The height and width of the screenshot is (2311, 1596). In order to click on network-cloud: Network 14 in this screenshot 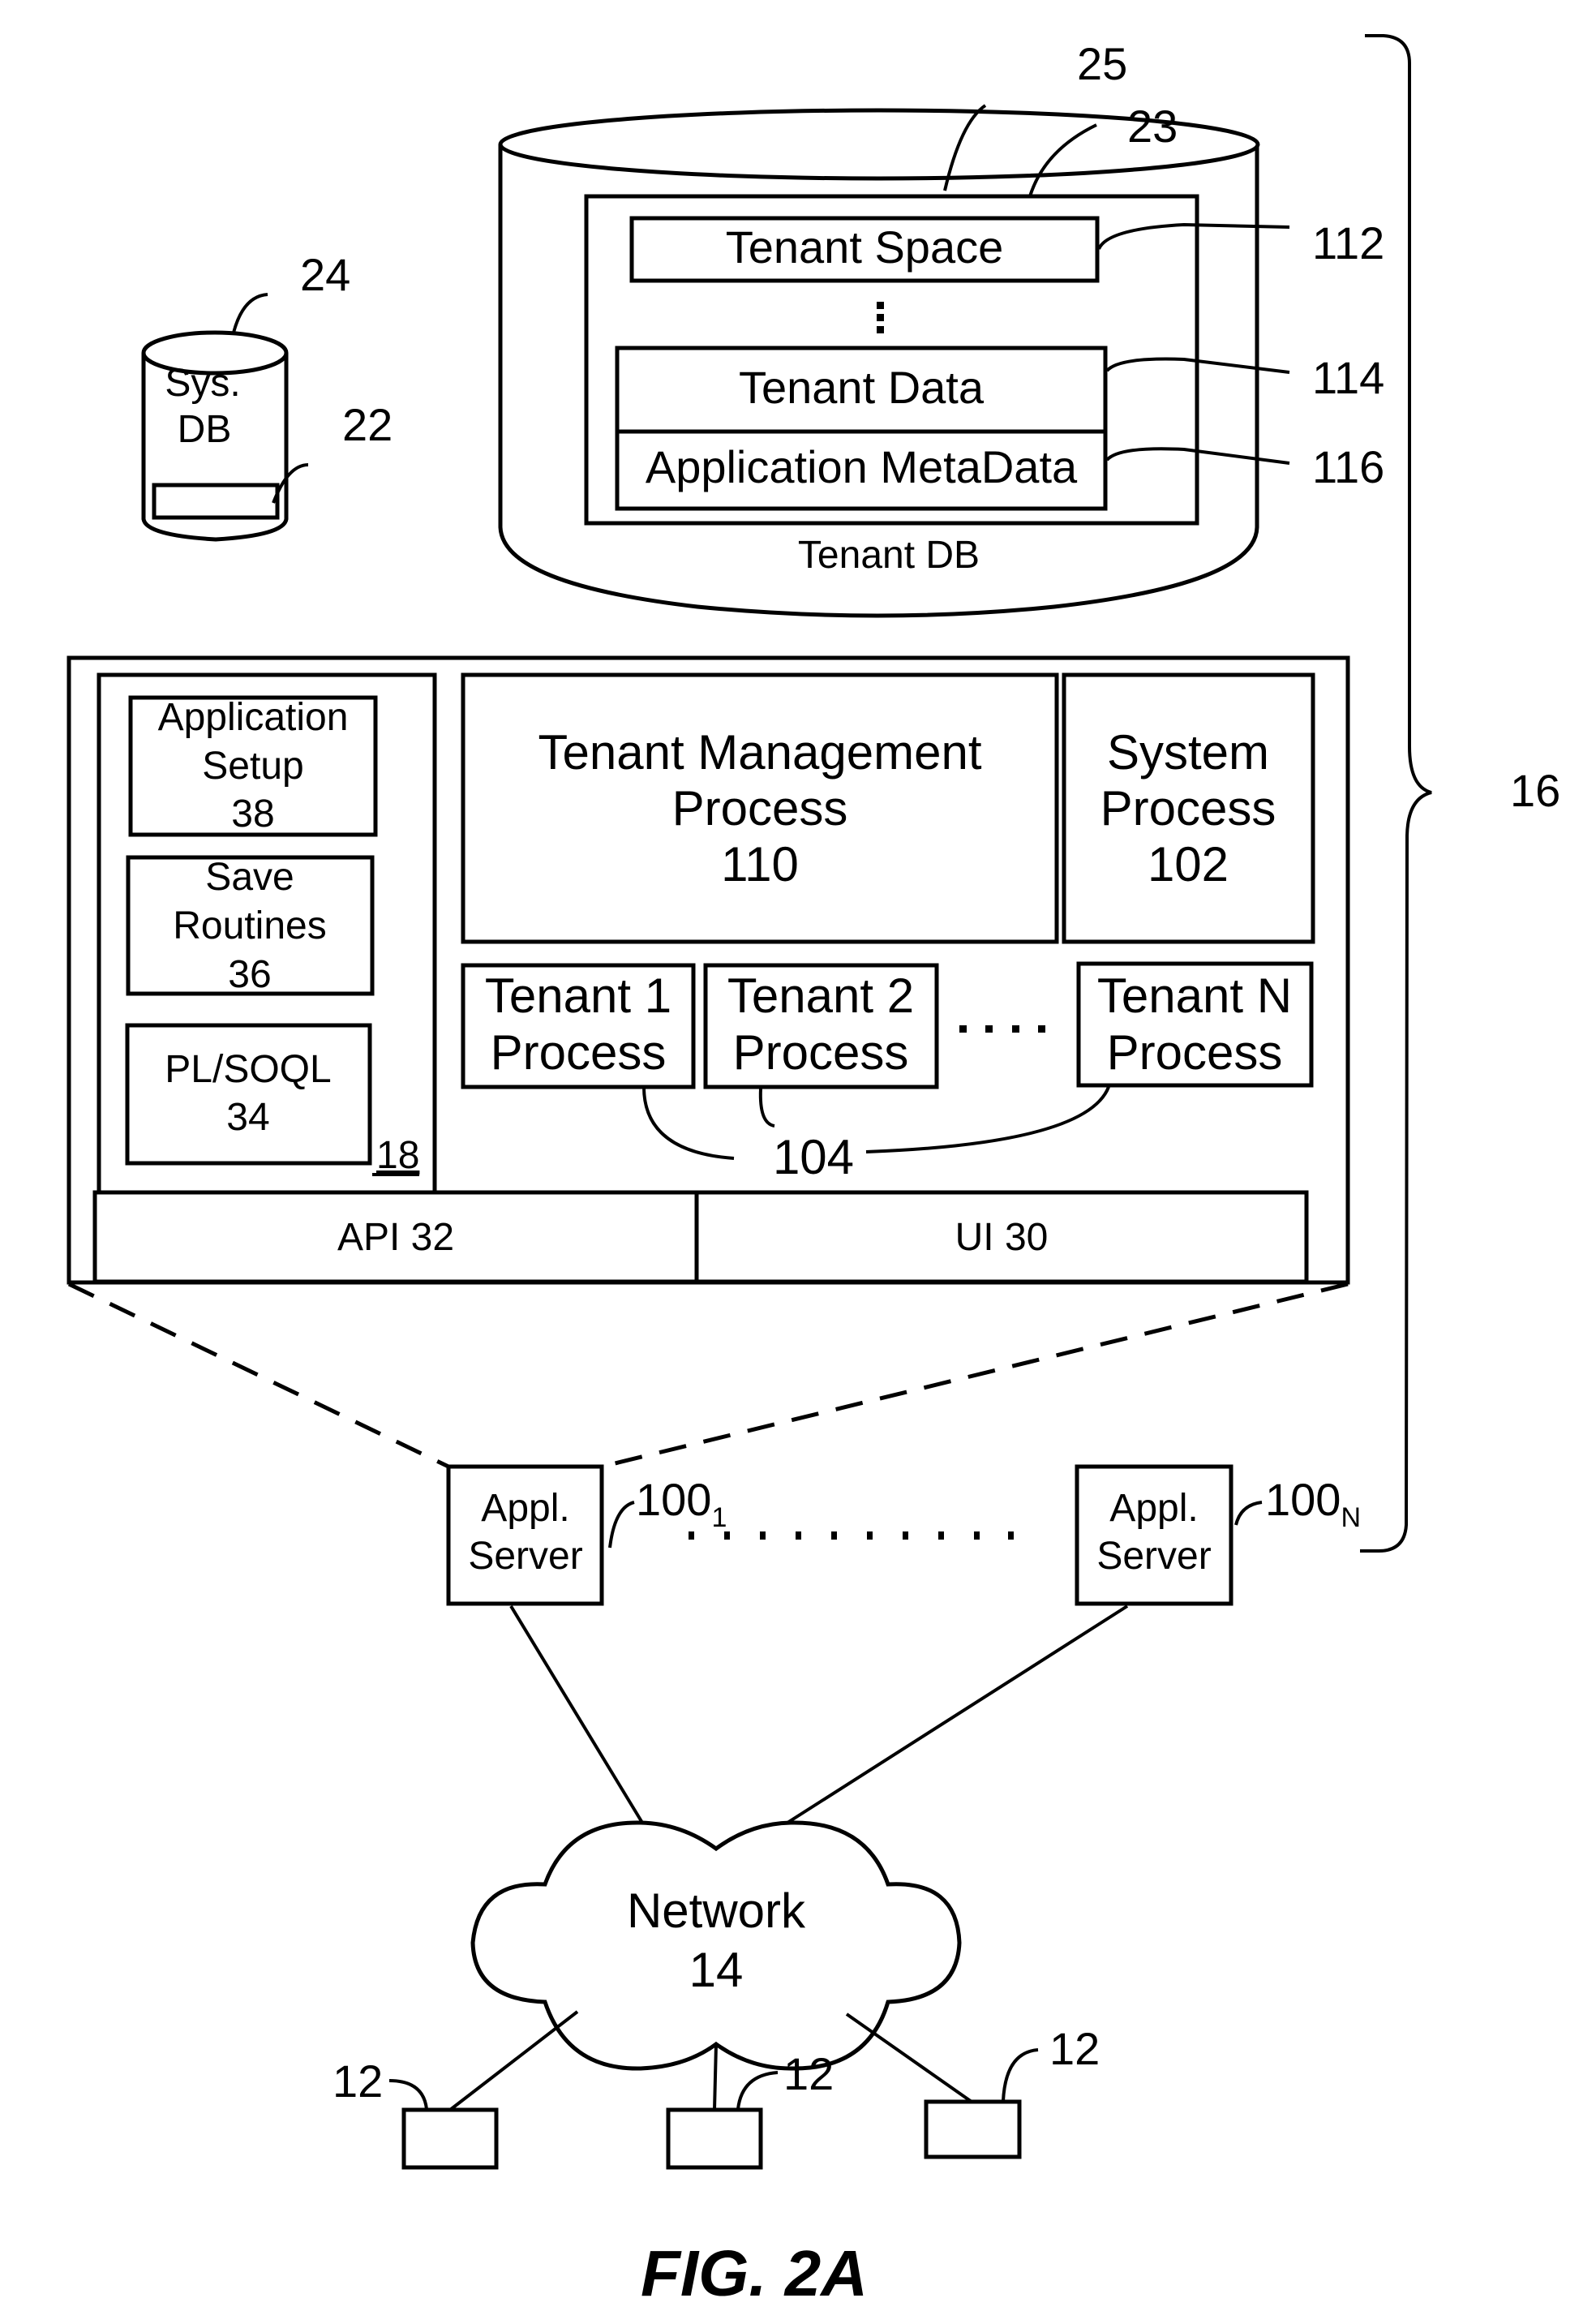, I will do `click(716, 1945)`.